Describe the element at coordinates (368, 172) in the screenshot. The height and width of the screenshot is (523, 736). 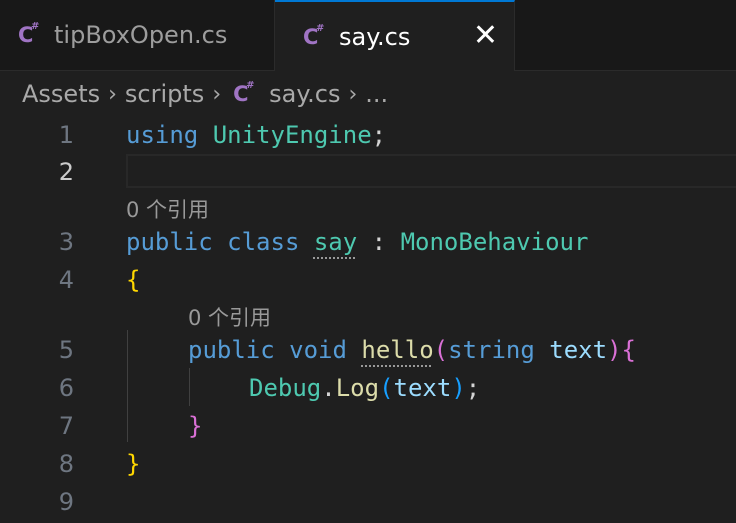
I see `code-line: 2` at that location.